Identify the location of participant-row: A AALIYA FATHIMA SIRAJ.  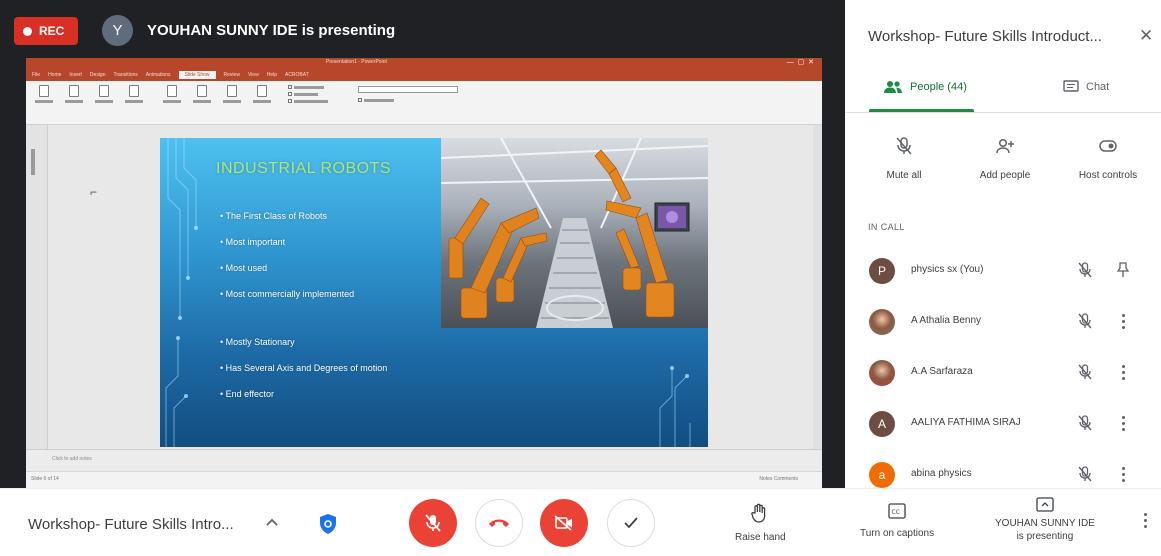
(1003, 423).